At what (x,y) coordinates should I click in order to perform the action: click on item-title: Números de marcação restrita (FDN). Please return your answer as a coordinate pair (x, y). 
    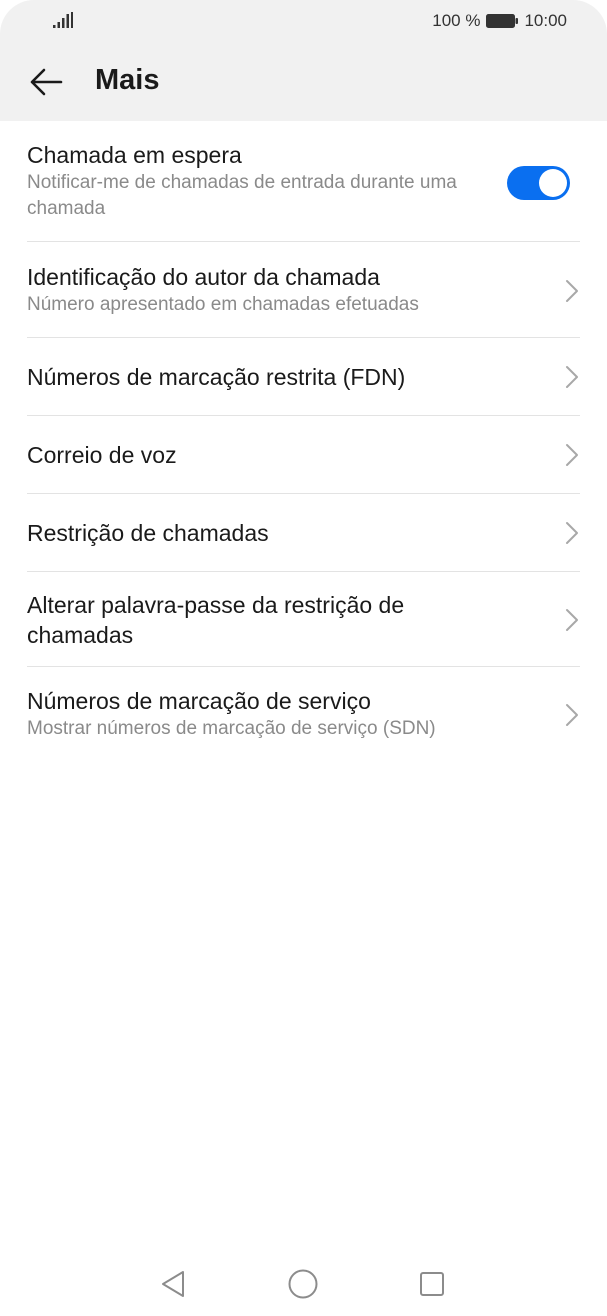
    Looking at the image, I should click on (216, 377).